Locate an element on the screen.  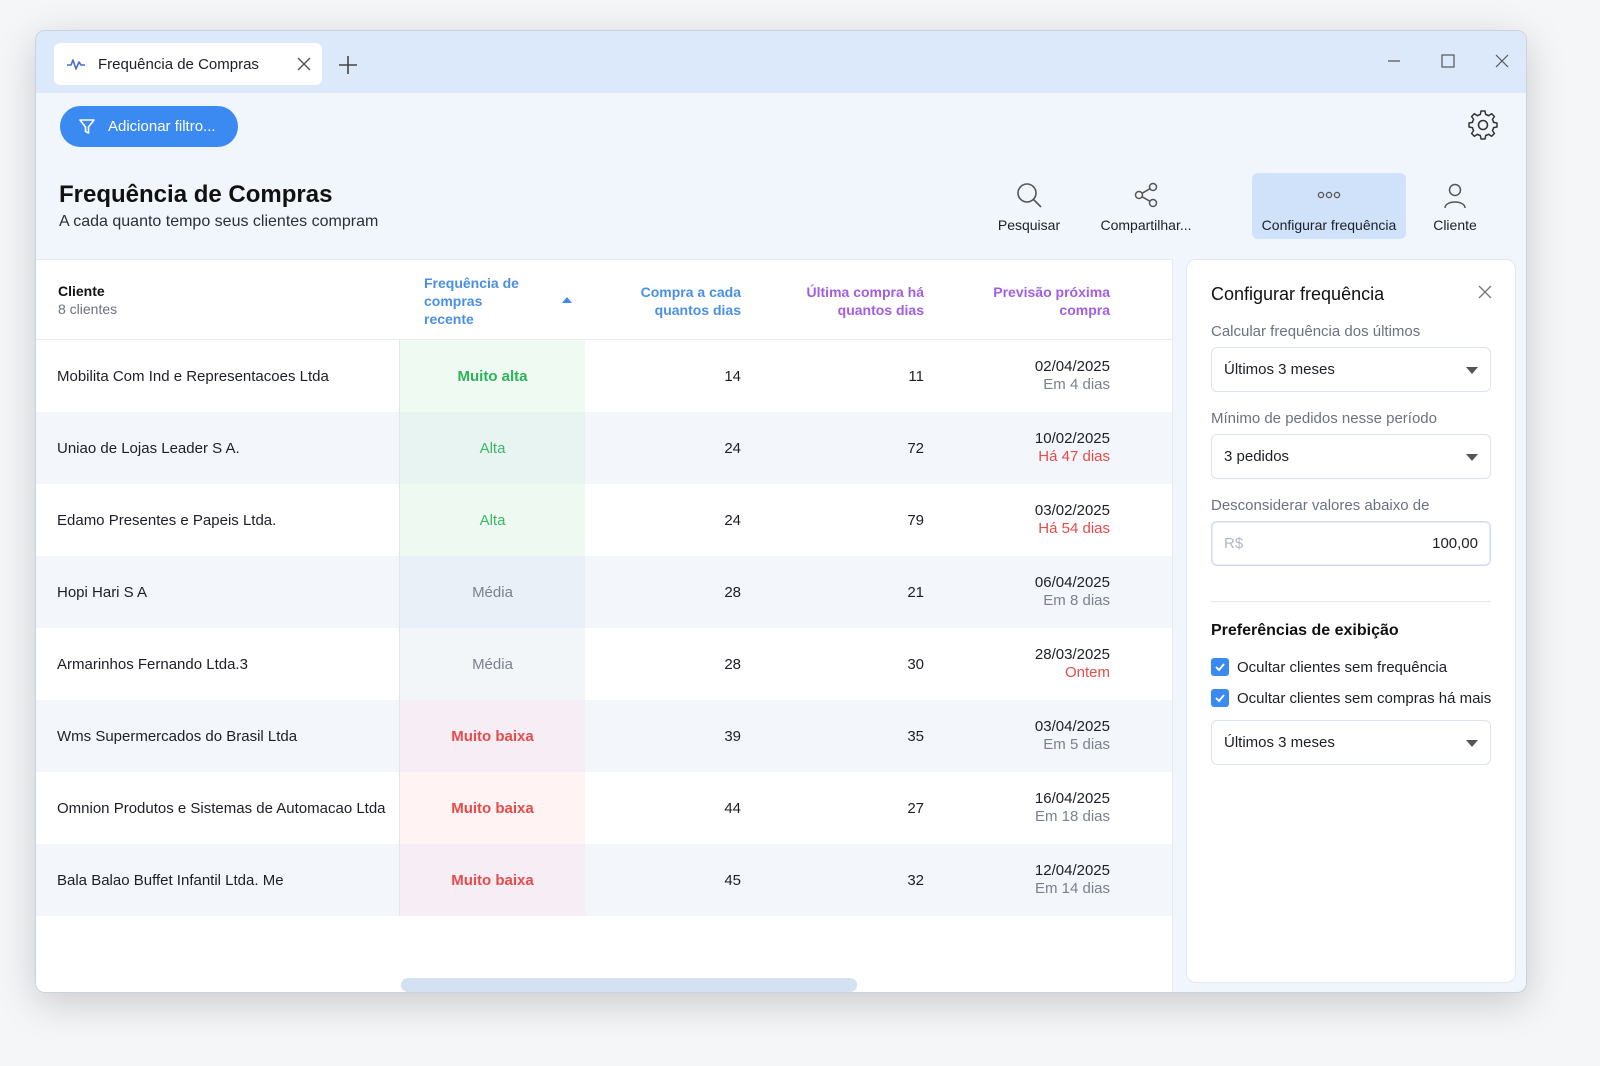
next-purchase-relative: Em 14 dias is located at coordinates (1072, 888).